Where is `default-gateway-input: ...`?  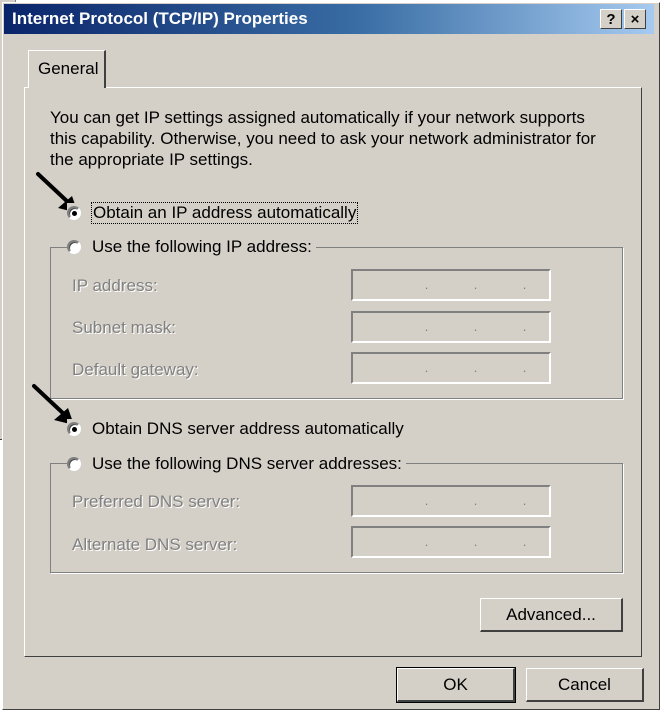
default-gateway-input: ... is located at coordinates (451, 368).